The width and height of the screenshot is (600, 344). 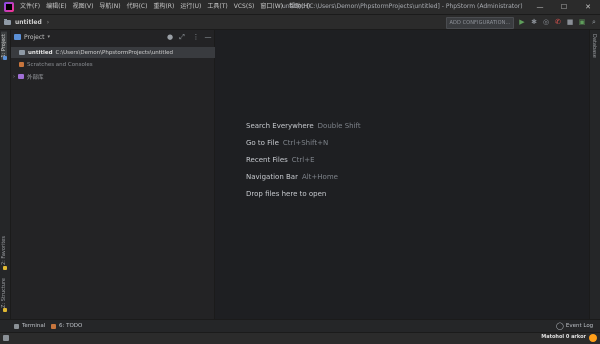 I want to click on hint-action: Recent Files, so click(x=267, y=160).